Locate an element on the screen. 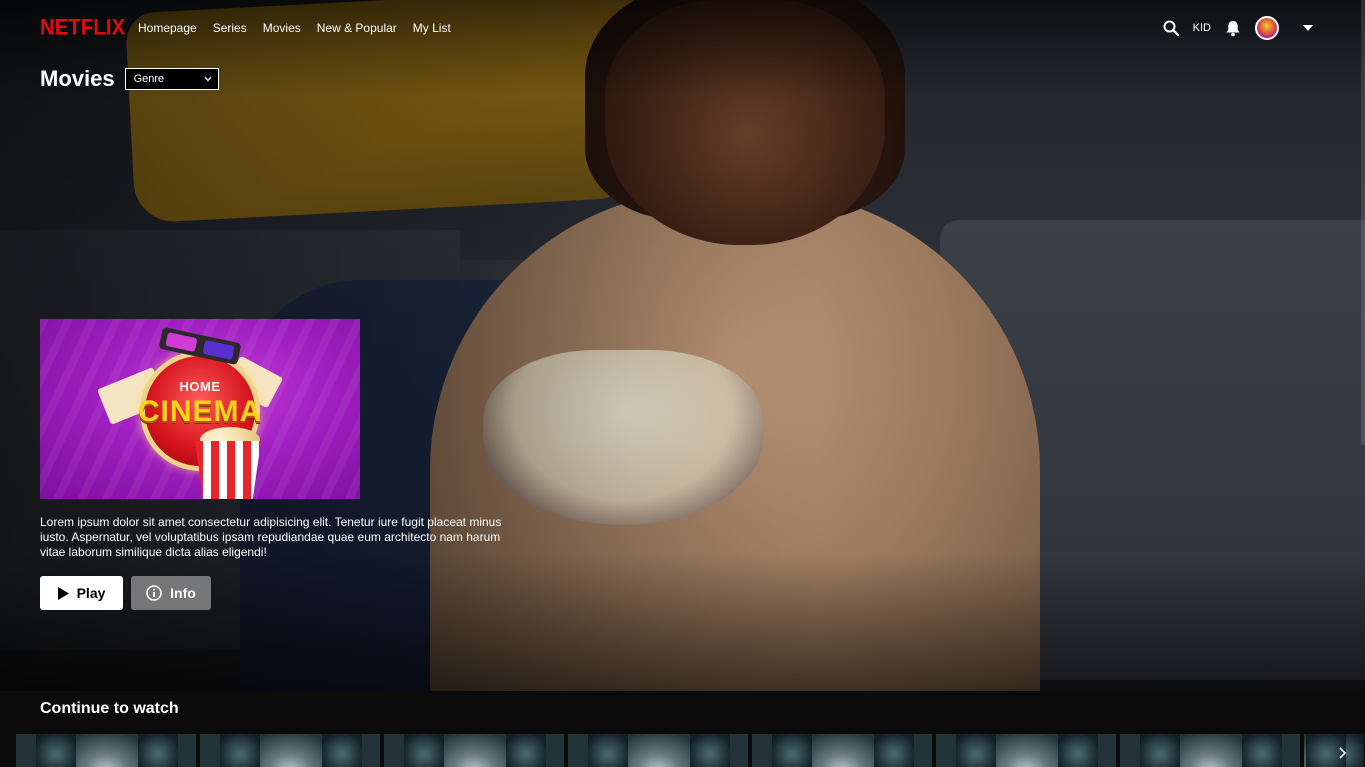  search-icon is located at coordinates (1171, 28).